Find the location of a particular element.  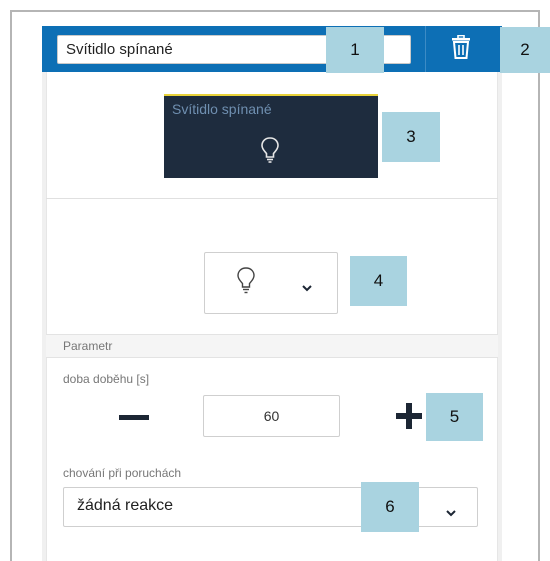

callout-3: 3 is located at coordinates (411, 137).